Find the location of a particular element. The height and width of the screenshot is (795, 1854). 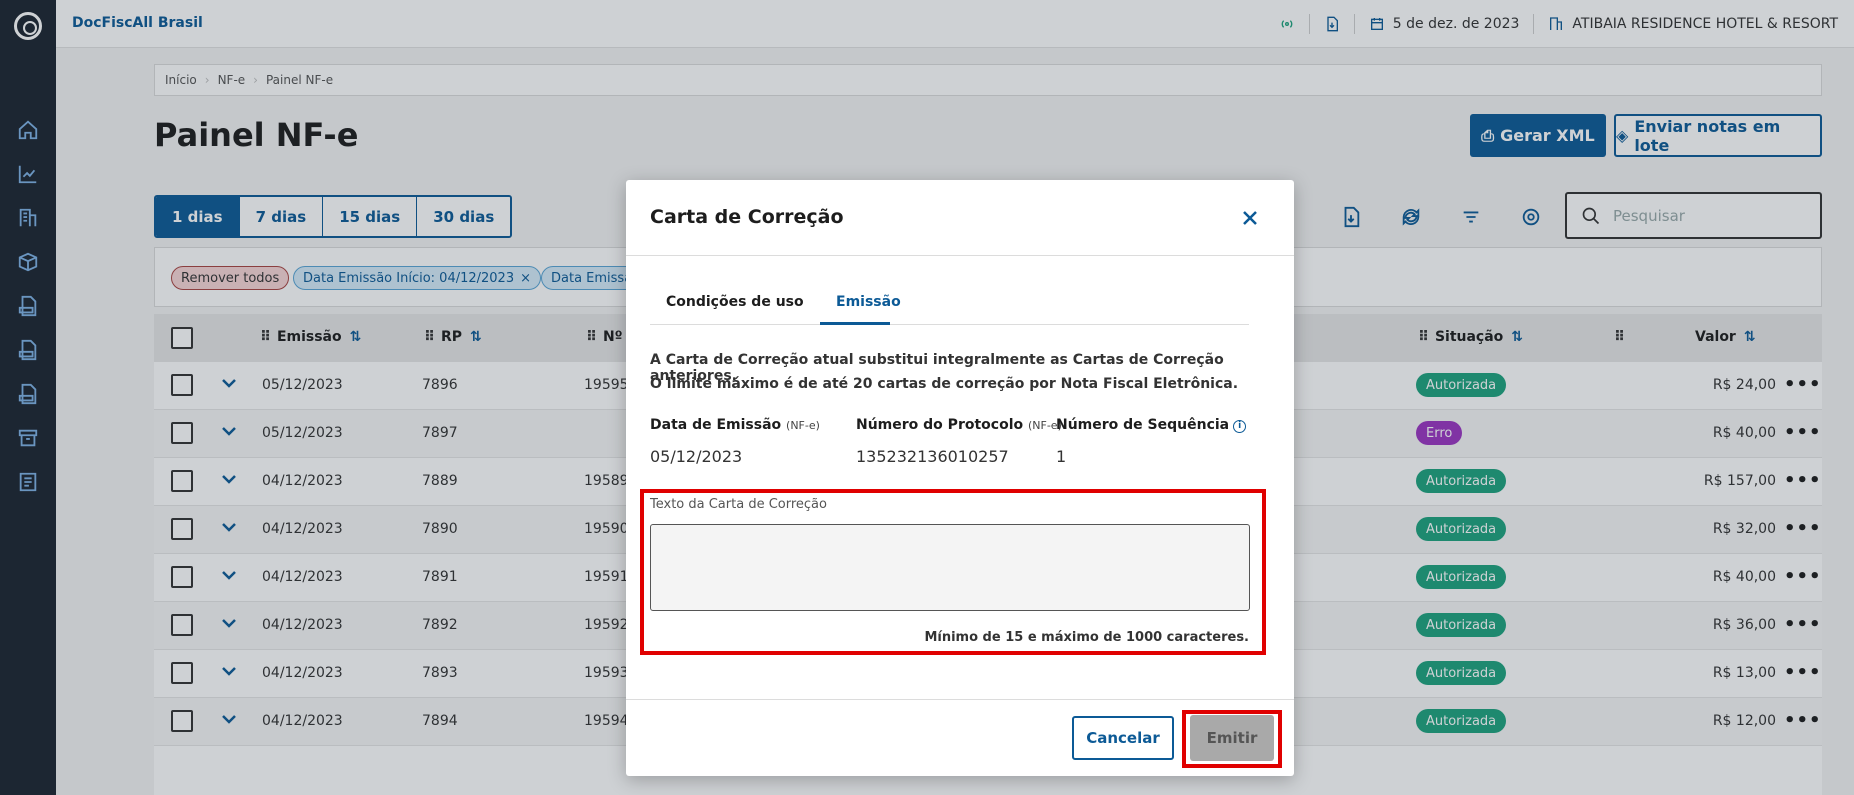

tab-condicoes-de-uso: Condições de uso is located at coordinates (735, 302).